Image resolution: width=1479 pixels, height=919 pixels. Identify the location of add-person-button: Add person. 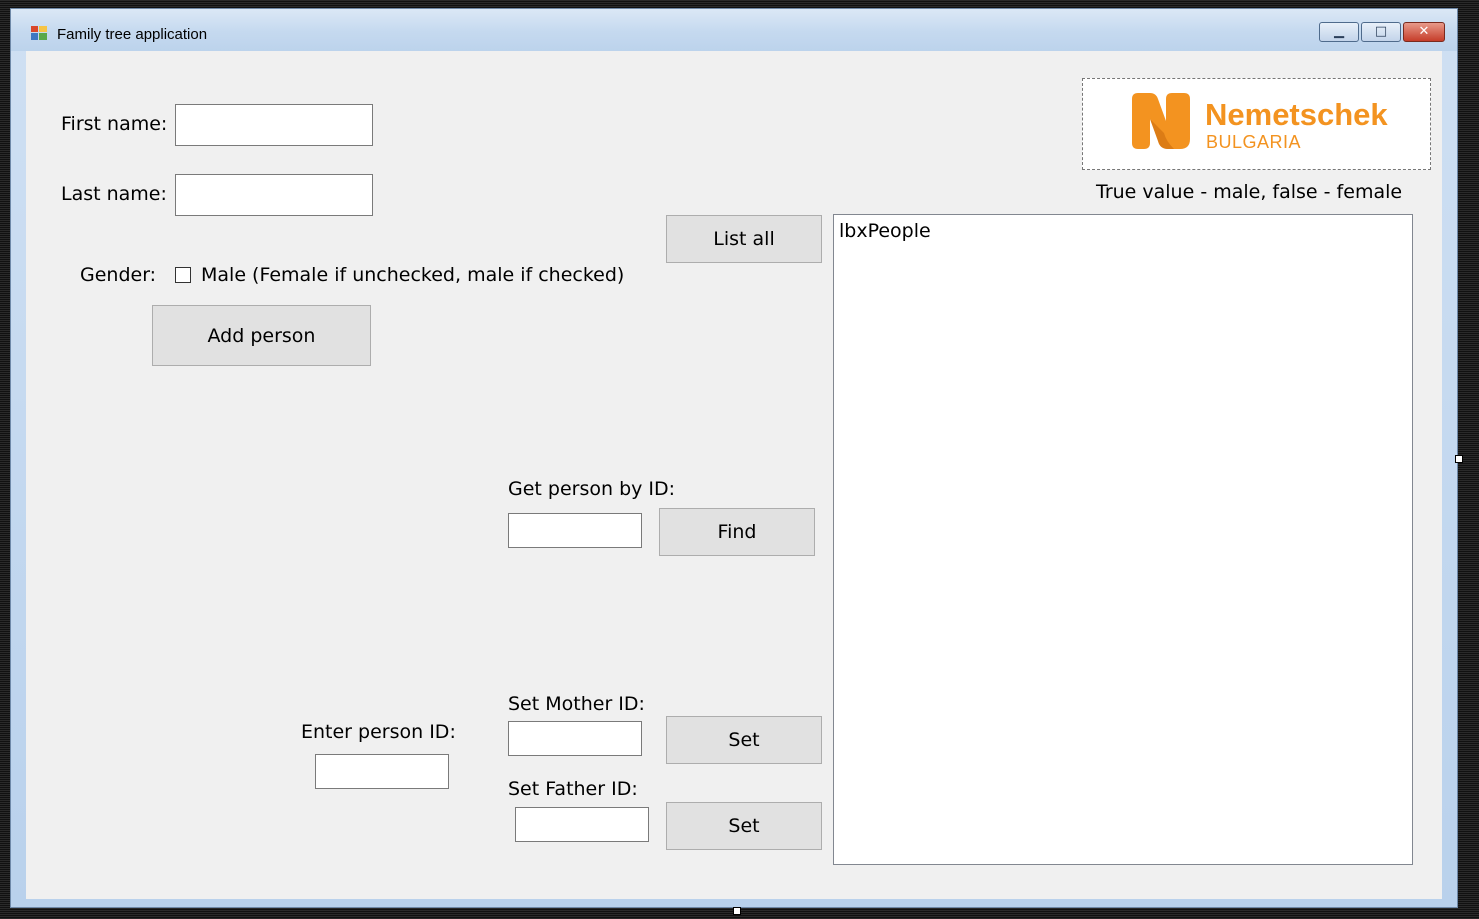
(261, 335).